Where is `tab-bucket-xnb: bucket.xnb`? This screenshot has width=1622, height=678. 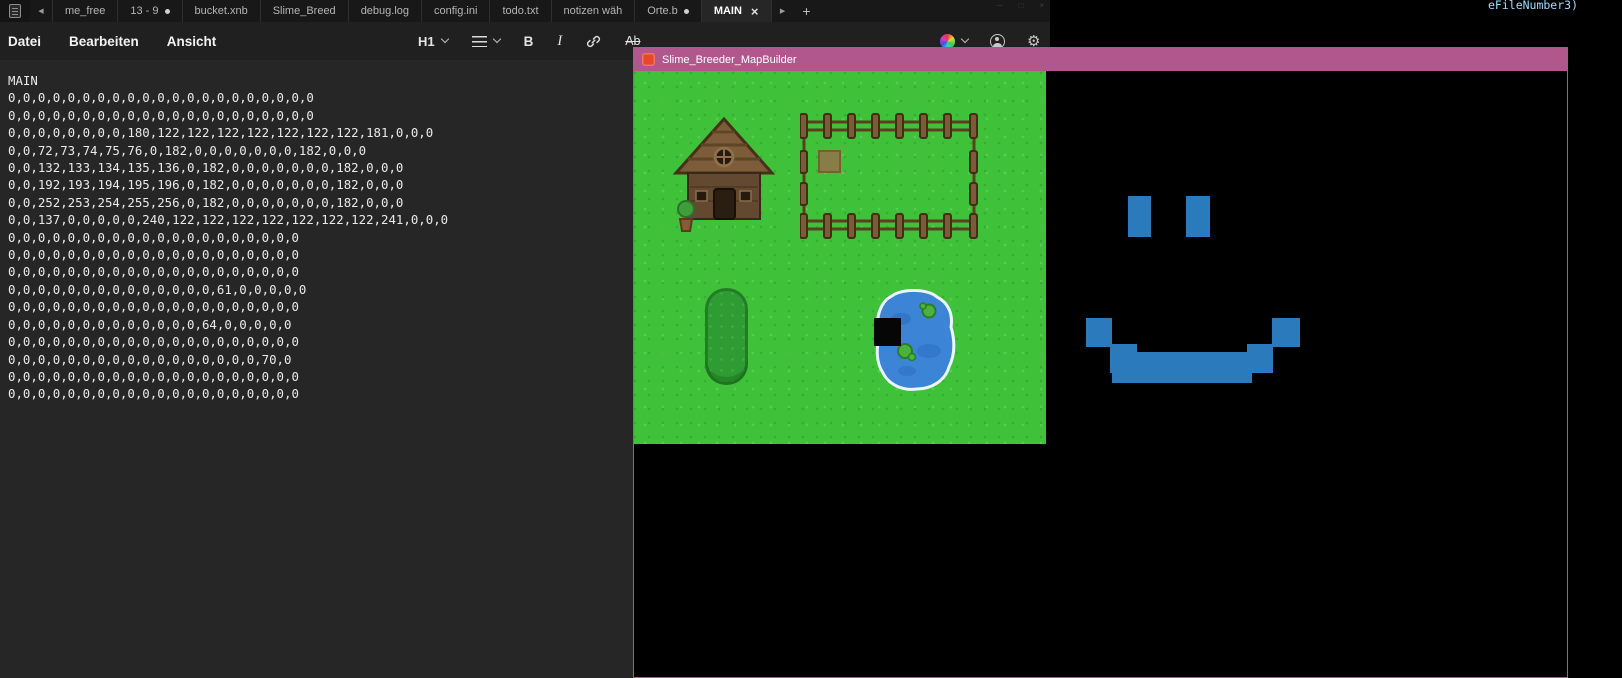 tab-bucket-xnb: bucket.xnb is located at coordinates (222, 11).